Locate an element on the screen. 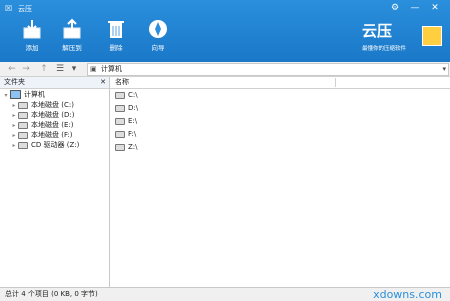 The image size is (450, 301). minimize-button: — is located at coordinates (415, 8).